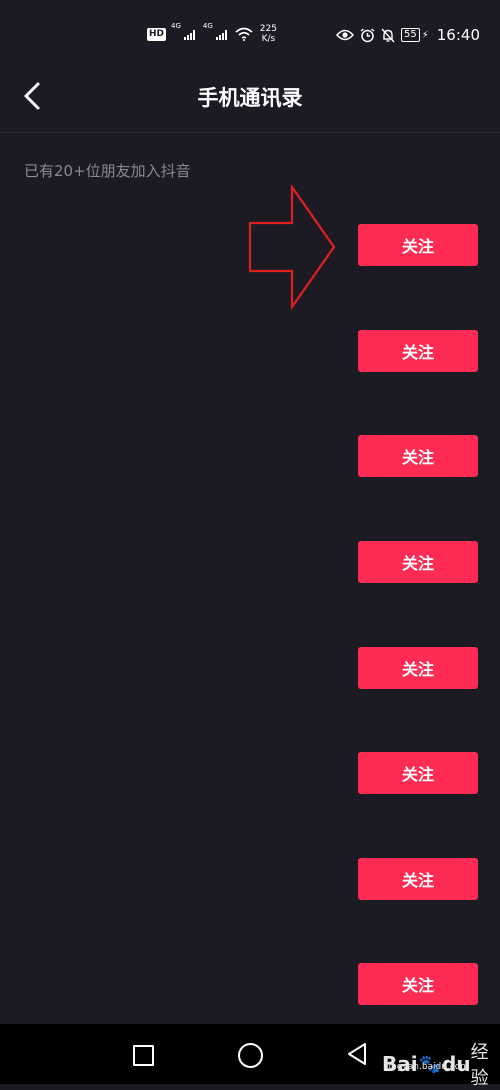 This screenshot has width=500, height=1090. What do you see at coordinates (428, 1067) in the screenshot?
I see `watermark-url: jingyan.baidu.com` at bounding box center [428, 1067].